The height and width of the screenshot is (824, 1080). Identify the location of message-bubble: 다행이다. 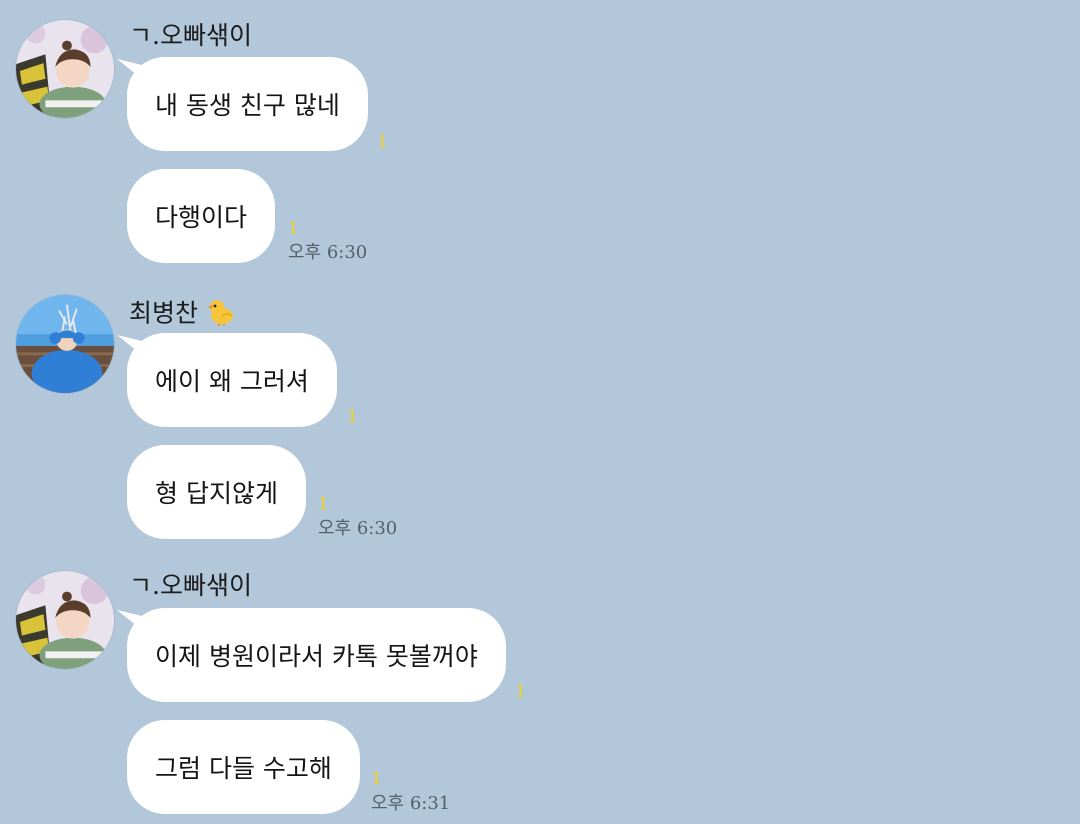
(201, 216).